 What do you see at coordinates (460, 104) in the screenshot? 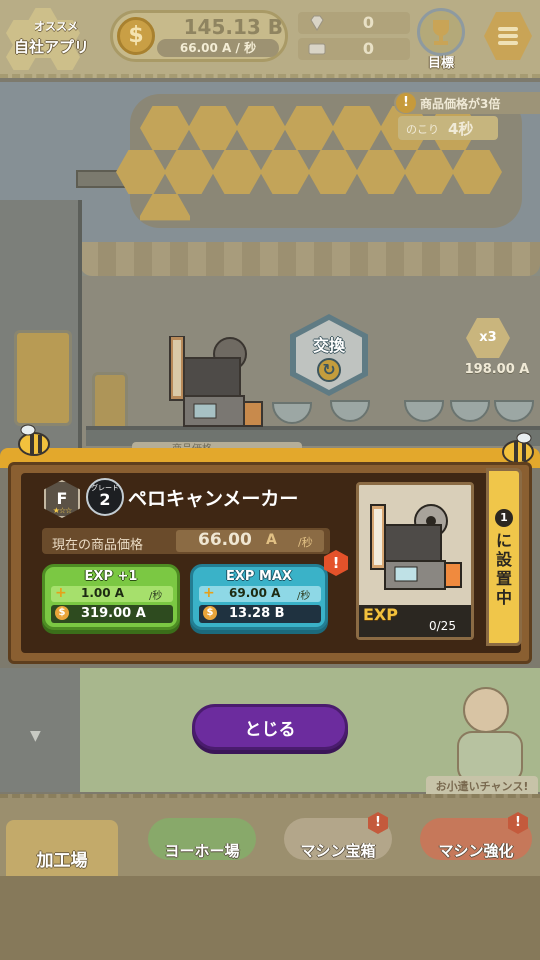
I see `bonus-text: 商品価格が3倍` at bounding box center [460, 104].